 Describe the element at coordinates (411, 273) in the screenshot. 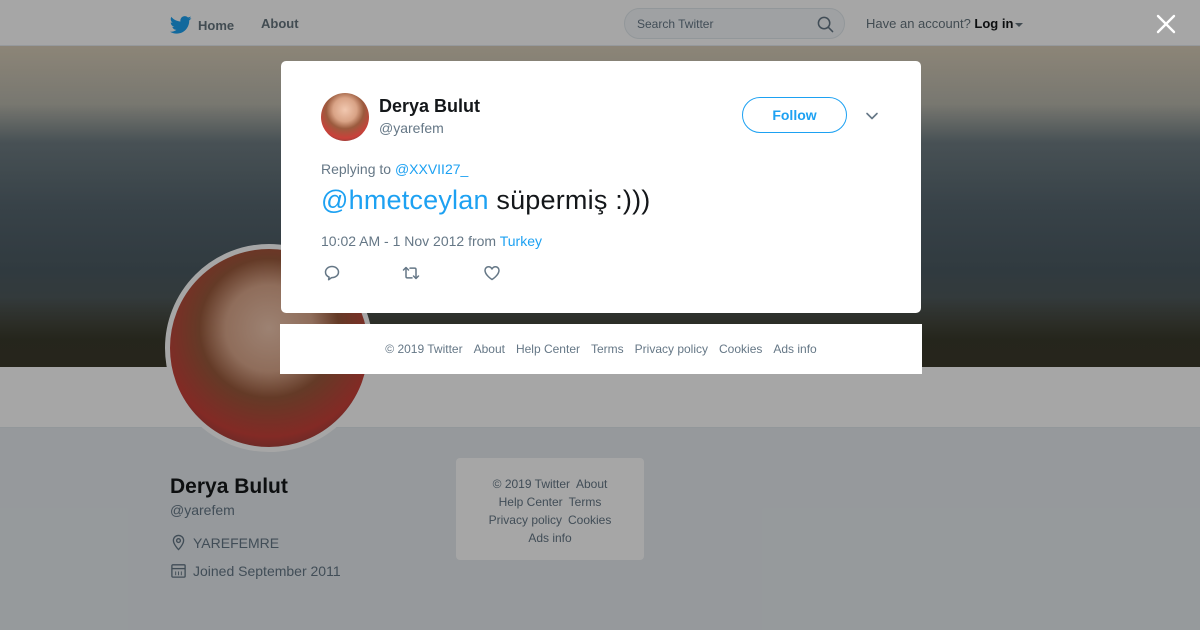

I see `retweet-icon` at that location.